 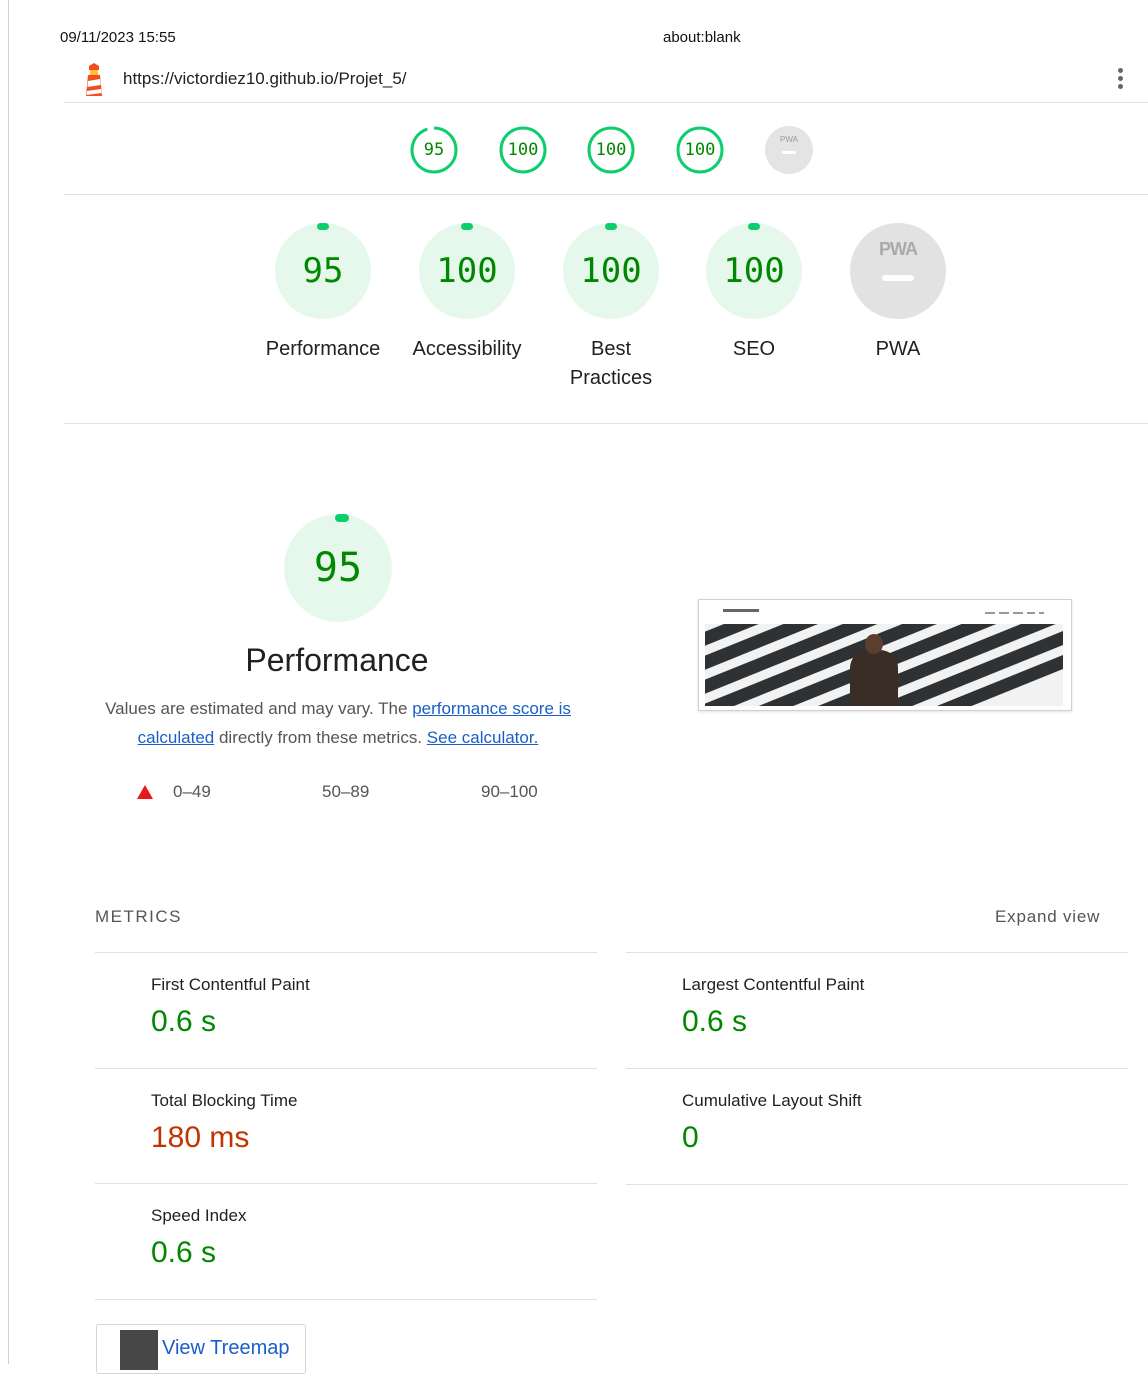 What do you see at coordinates (118, 37) in the screenshot?
I see `print-date: 09/11/2023 15:55` at bounding box center [118, 37].